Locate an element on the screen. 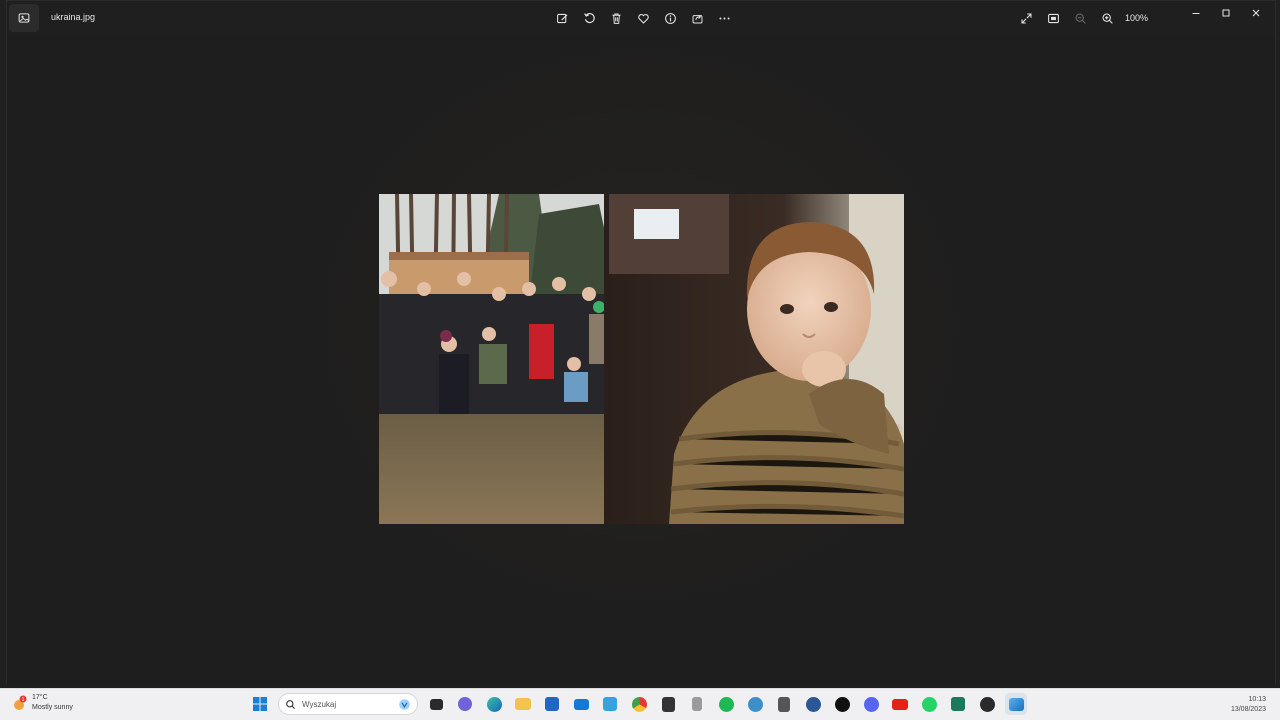 The height and width of the screenshot is (720, 1280). whatsapp-icon is located at coordinates (929, 704).